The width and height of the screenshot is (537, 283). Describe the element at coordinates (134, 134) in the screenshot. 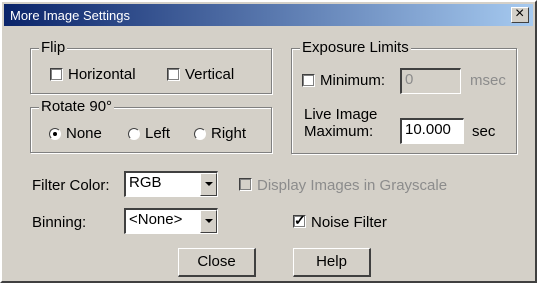

I see `rotate-left-radio` at that location.